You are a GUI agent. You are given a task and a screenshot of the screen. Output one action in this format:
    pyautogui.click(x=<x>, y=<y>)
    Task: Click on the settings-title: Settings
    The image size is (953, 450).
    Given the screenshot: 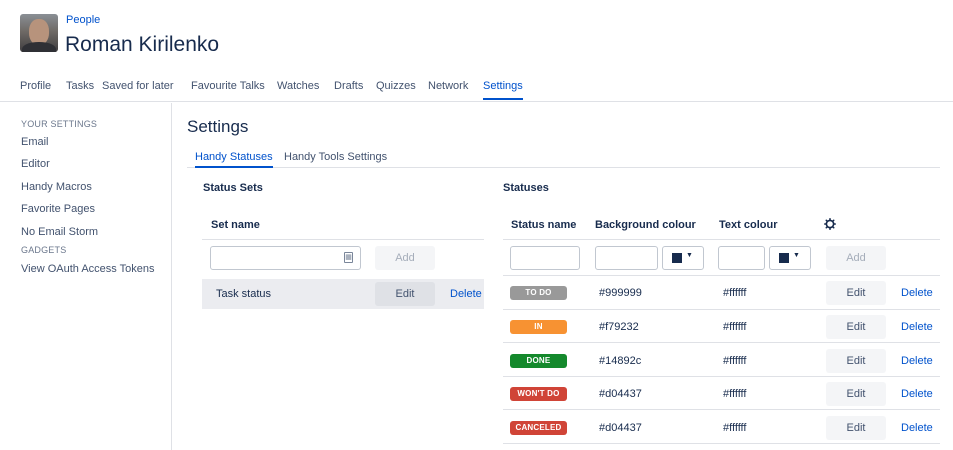 What is the action you would take?
    pyautogui.click(x=218, y=126)
    